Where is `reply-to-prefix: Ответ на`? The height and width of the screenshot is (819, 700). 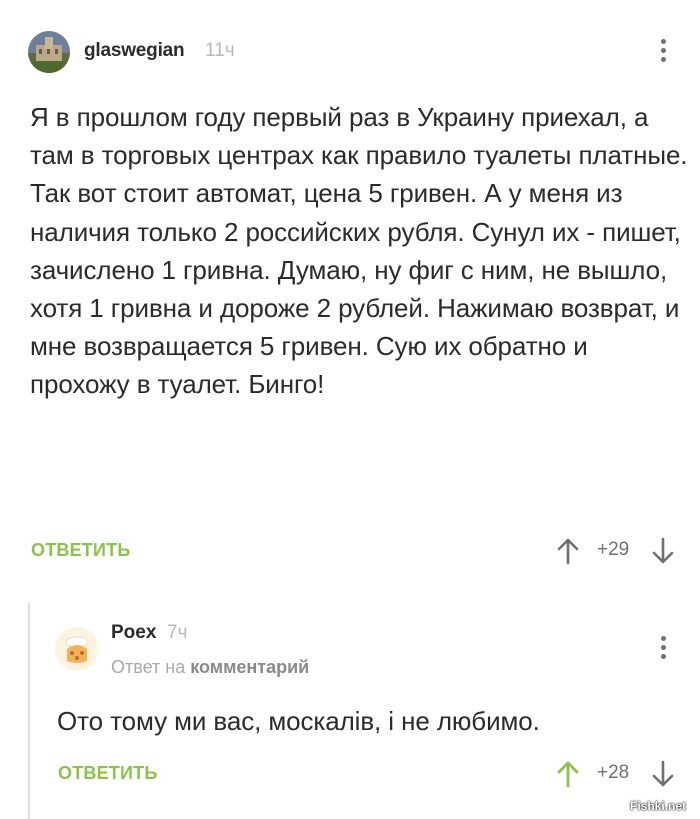 reply-to-prefix: Ответ на is located at coordinates (148, 667).